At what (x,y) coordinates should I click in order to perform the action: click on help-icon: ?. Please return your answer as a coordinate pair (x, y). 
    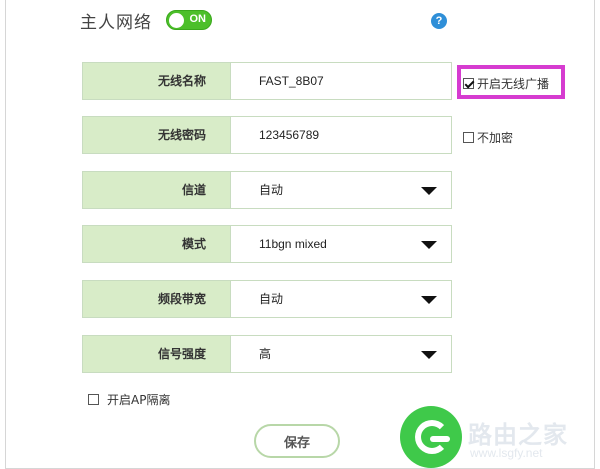
    Looking at the image, I should click on (439, 21).